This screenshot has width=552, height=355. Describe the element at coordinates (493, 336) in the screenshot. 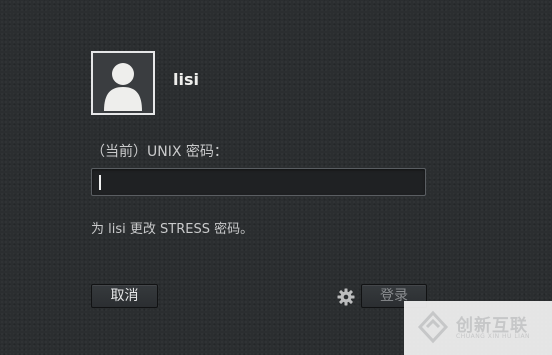

I see `watermark-subtitle: CHUANG XIN HU LIAN` at that location.